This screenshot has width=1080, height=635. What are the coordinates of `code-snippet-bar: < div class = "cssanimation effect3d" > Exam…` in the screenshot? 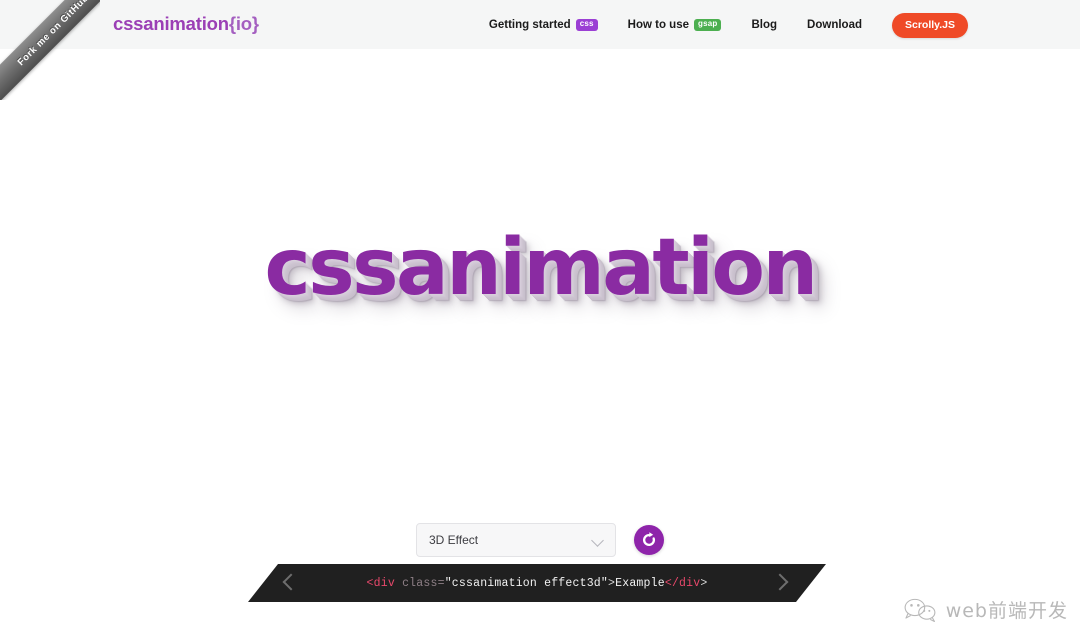 It's located at (537, 583).